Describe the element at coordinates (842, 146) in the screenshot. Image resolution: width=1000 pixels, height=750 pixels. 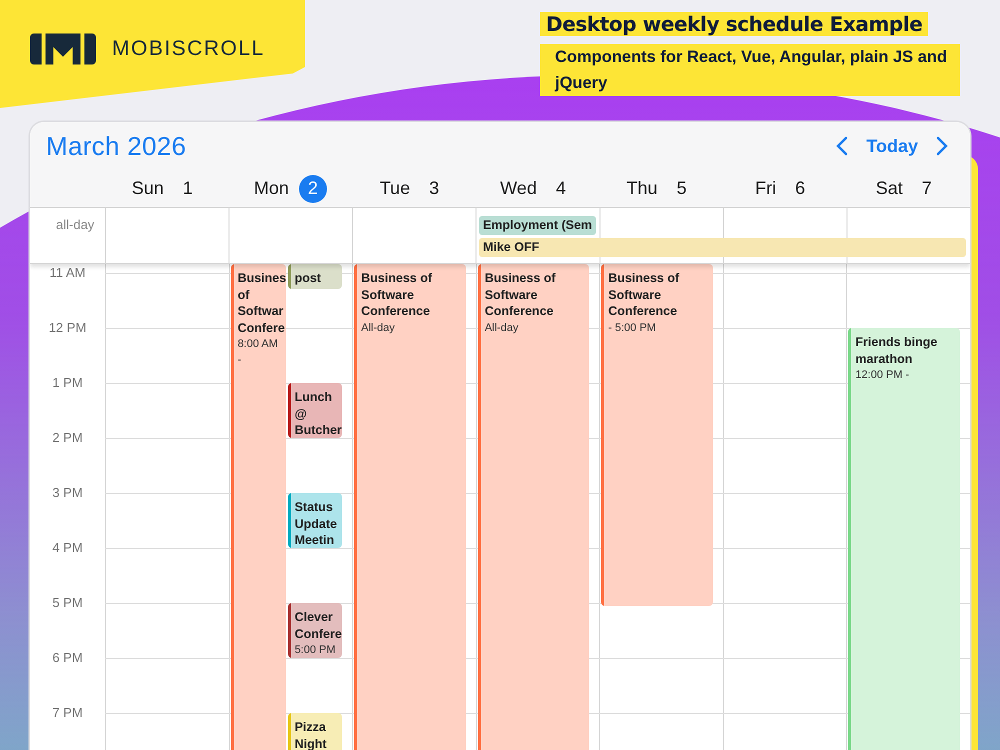
I see `chevron-left-icon` at that location.